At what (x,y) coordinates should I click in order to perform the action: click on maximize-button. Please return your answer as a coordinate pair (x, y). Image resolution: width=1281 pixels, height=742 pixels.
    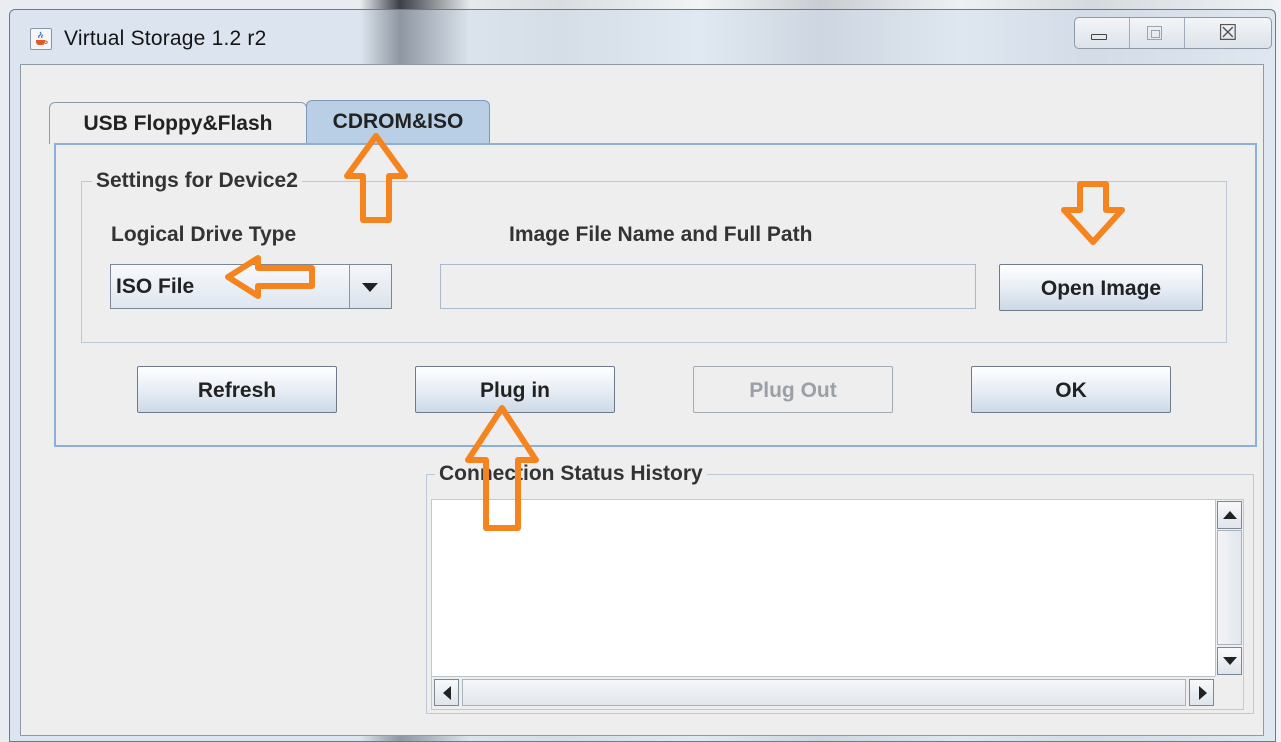
    Looking at the image, I should click on (1157, 33).